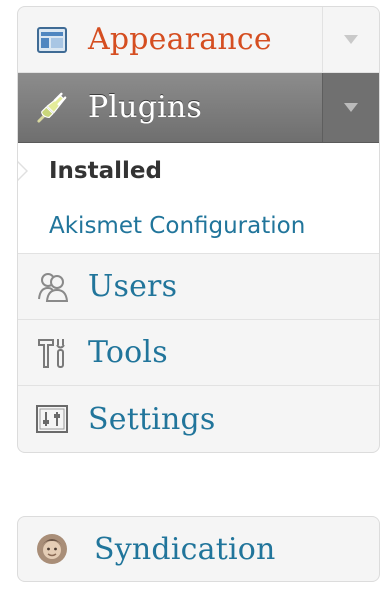 The image size is (383, 597). What do you see at coordinates (128, 352) in the screenshot?
I see `menu-item-label: Tools` at bounding box center [128, 352].